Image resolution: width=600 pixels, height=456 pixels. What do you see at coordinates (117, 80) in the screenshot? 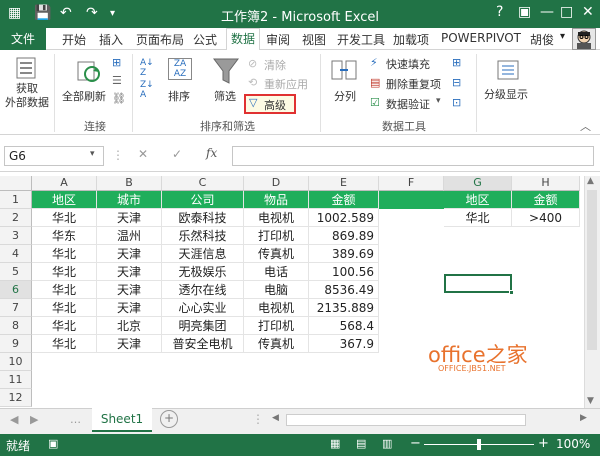
I see `properties-icon: ☰` at bounding box center [117, 80].